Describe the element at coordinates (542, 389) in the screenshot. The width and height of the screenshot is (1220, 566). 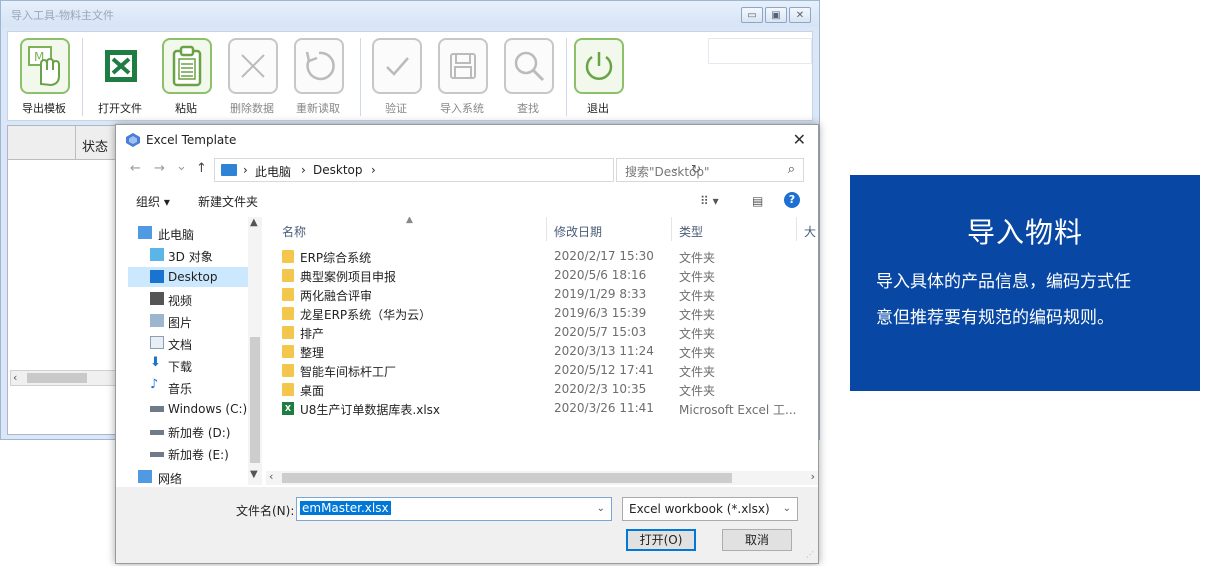
I see `file-row: 桌面 2020/2/3 10:35 文件夹` at that location.